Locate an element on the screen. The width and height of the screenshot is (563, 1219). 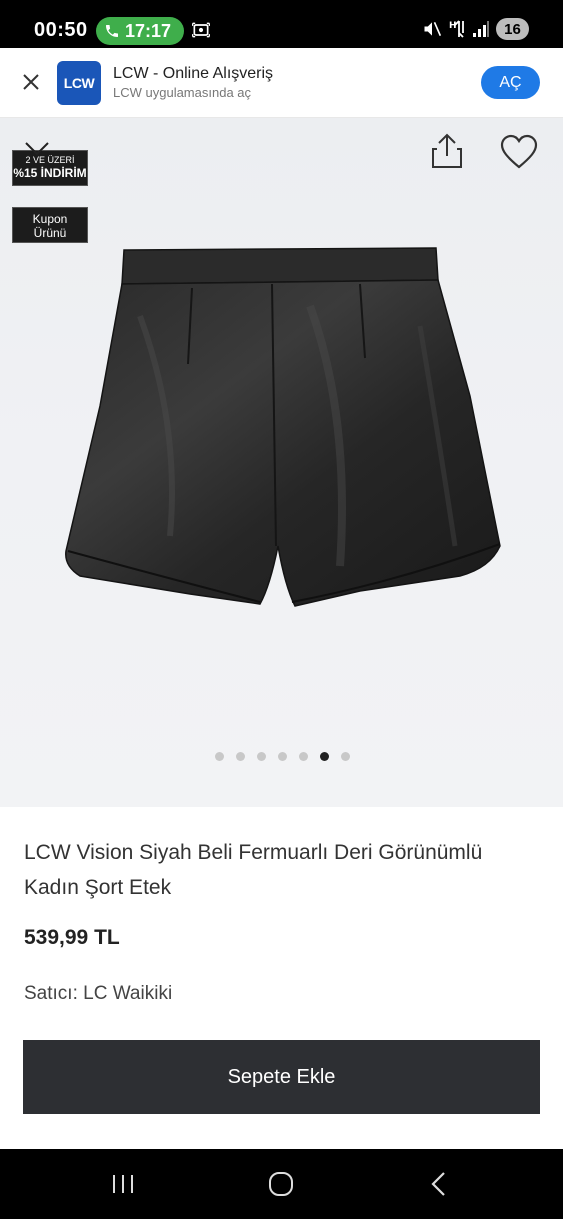
app-subtitle: LCW uygulamasında aç is located at coordinates (182, 92).